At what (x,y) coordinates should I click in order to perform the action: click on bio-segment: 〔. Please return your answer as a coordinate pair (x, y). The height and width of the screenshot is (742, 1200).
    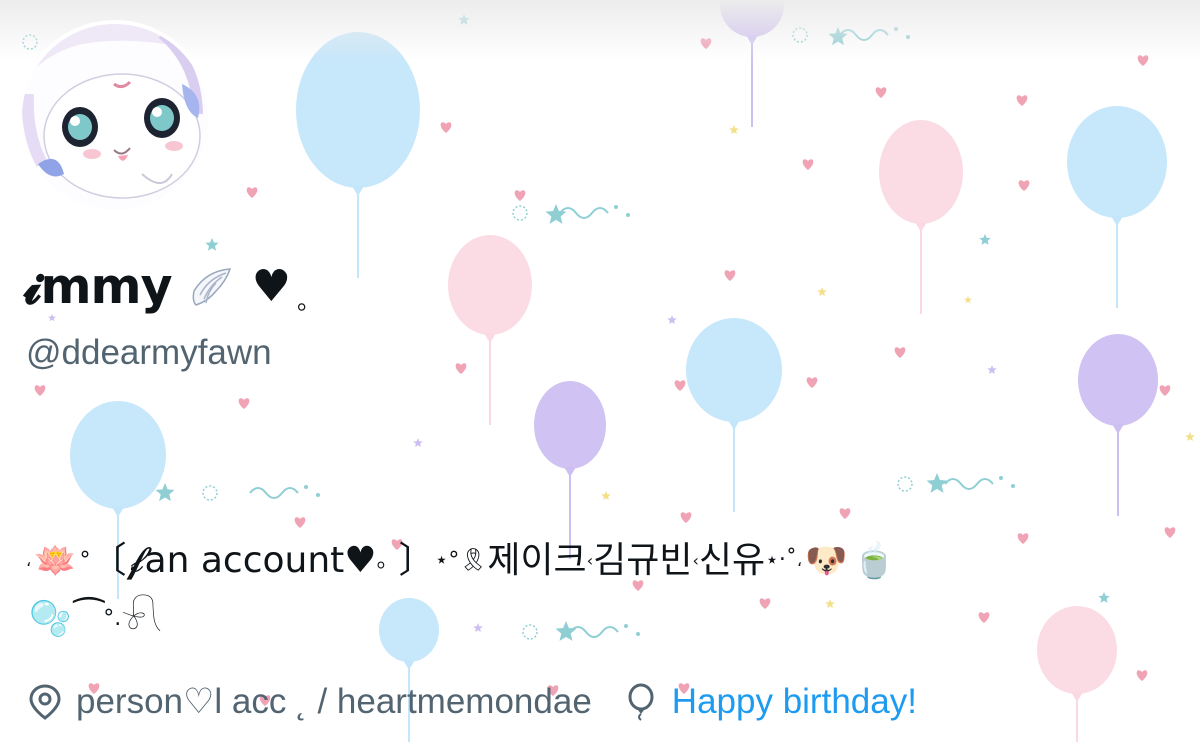
    Looking at the image, I should click on (108, 560).